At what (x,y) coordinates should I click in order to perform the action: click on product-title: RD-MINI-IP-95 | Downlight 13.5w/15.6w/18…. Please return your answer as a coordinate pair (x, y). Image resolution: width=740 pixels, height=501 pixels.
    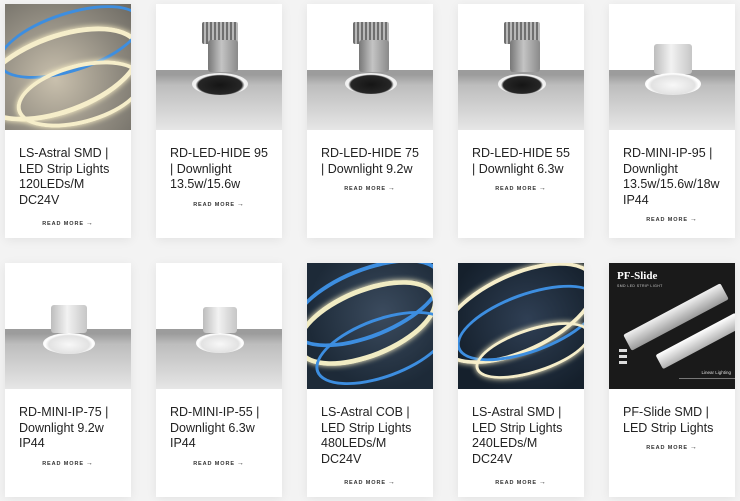
    Looking at the image, I should click on (672, 169).